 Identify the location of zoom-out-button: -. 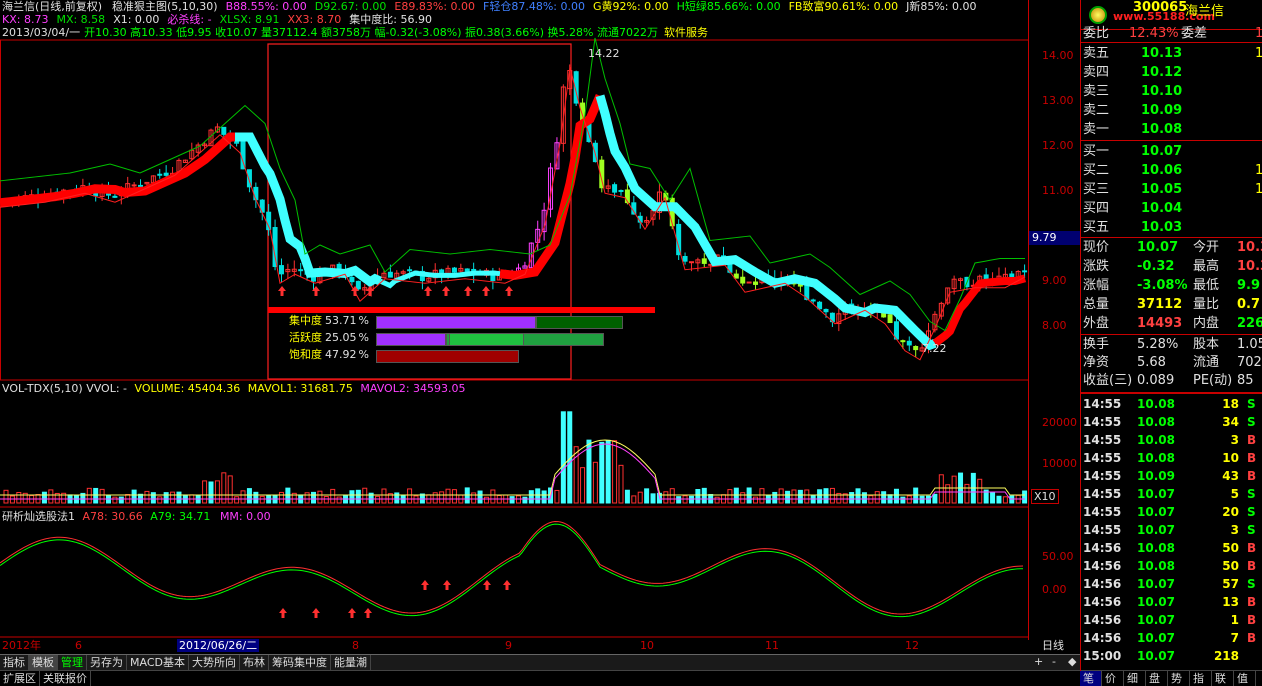
(1054, 661).